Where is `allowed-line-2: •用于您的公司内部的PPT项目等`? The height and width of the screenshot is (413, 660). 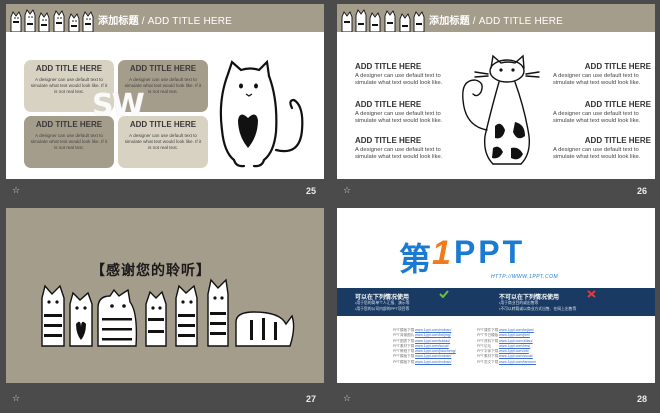 allowed-line-2: •用于您的公司内部的PPT项目等 is located at coordinates (382, 309).